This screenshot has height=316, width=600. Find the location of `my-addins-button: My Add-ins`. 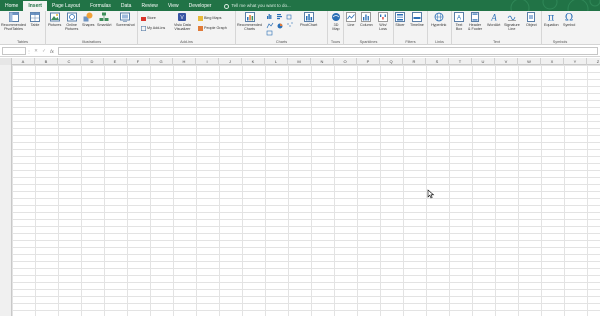

my-addins-button: My Add-ins is located at coordinates (153, 28).